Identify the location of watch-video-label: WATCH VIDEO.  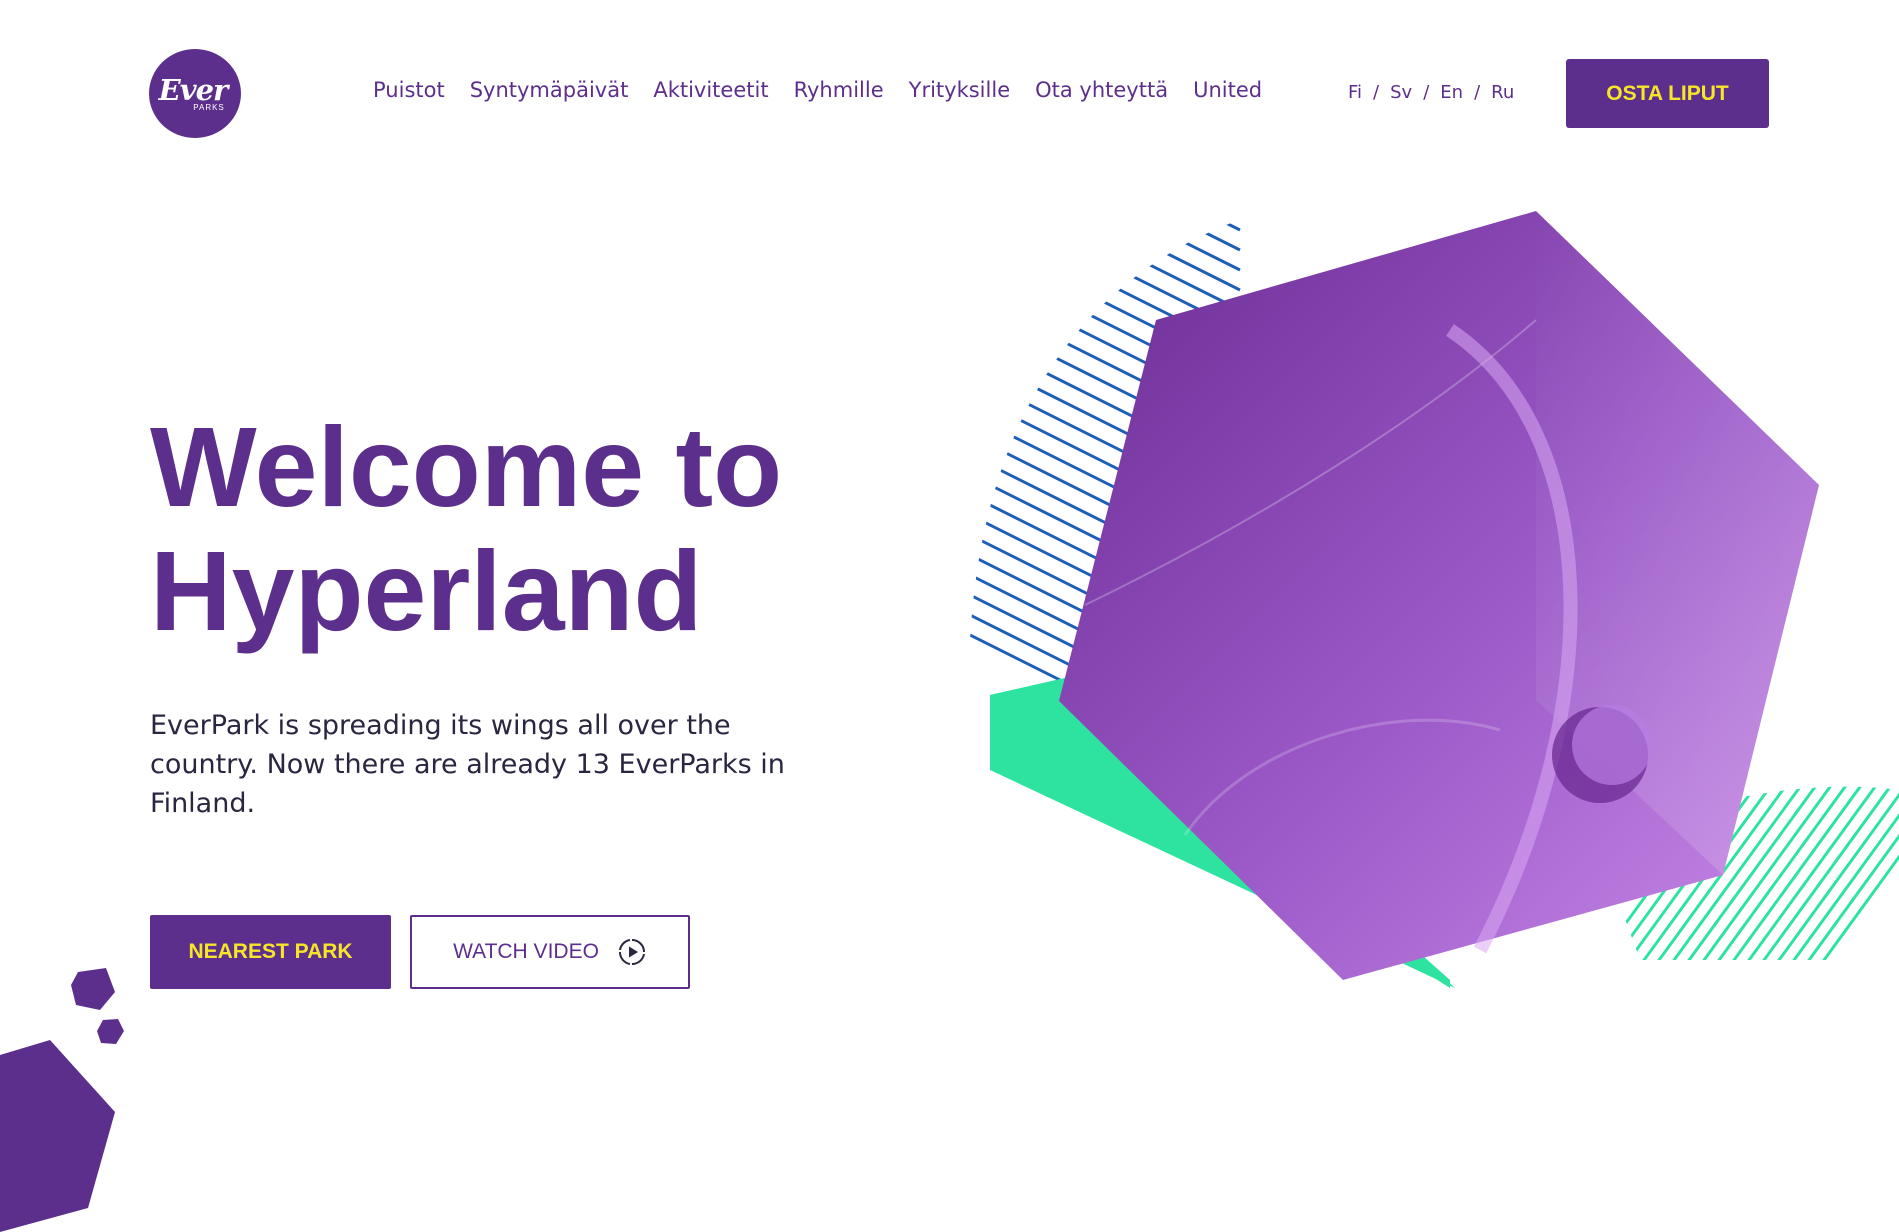
(526, 951).